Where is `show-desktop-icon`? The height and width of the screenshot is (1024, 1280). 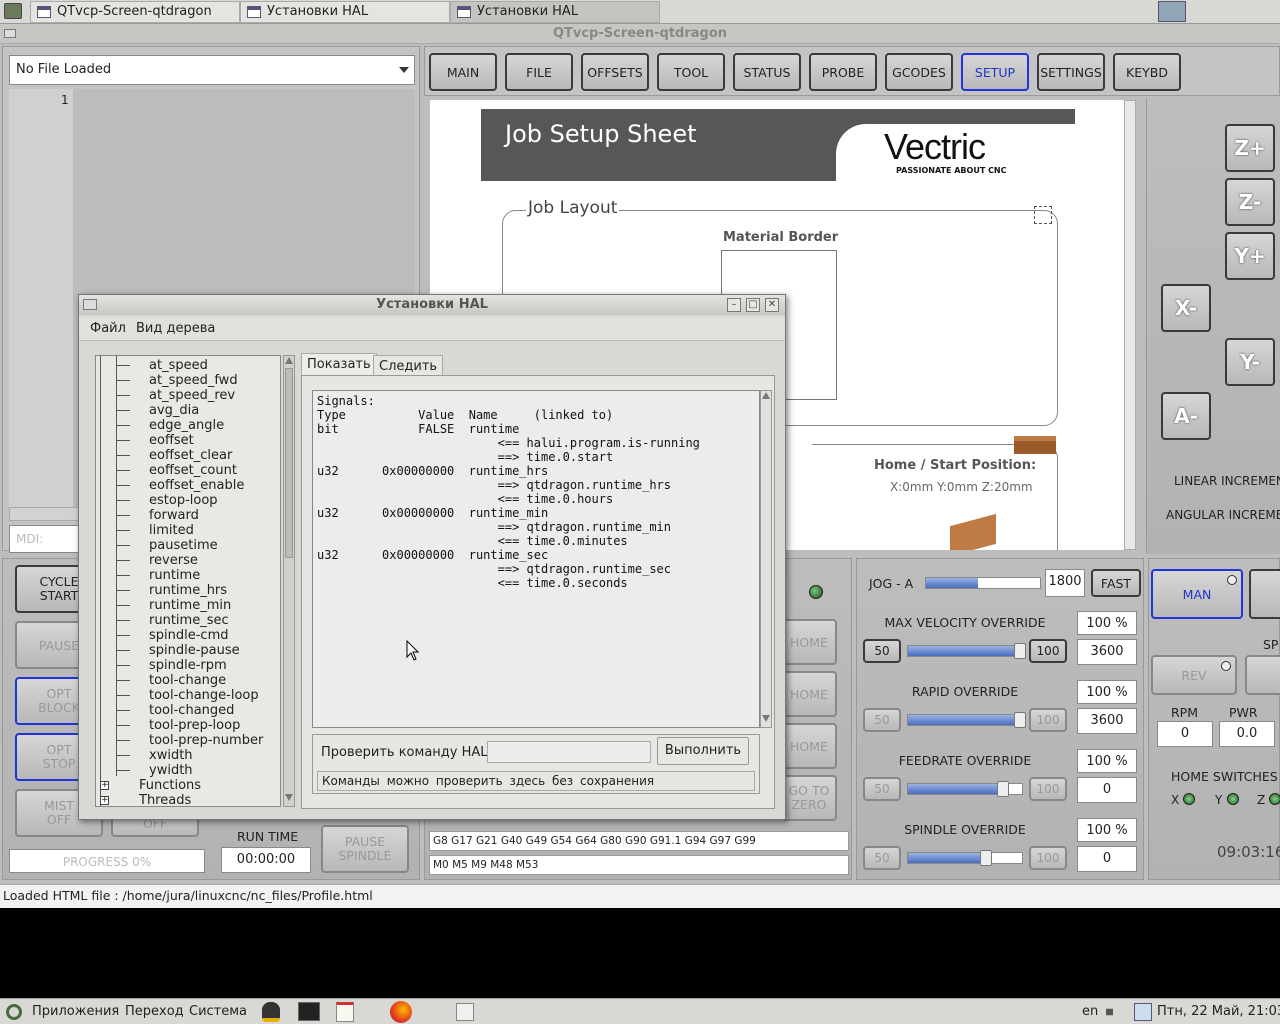 show-desktop-icon is located at coordinates (465, 1012).